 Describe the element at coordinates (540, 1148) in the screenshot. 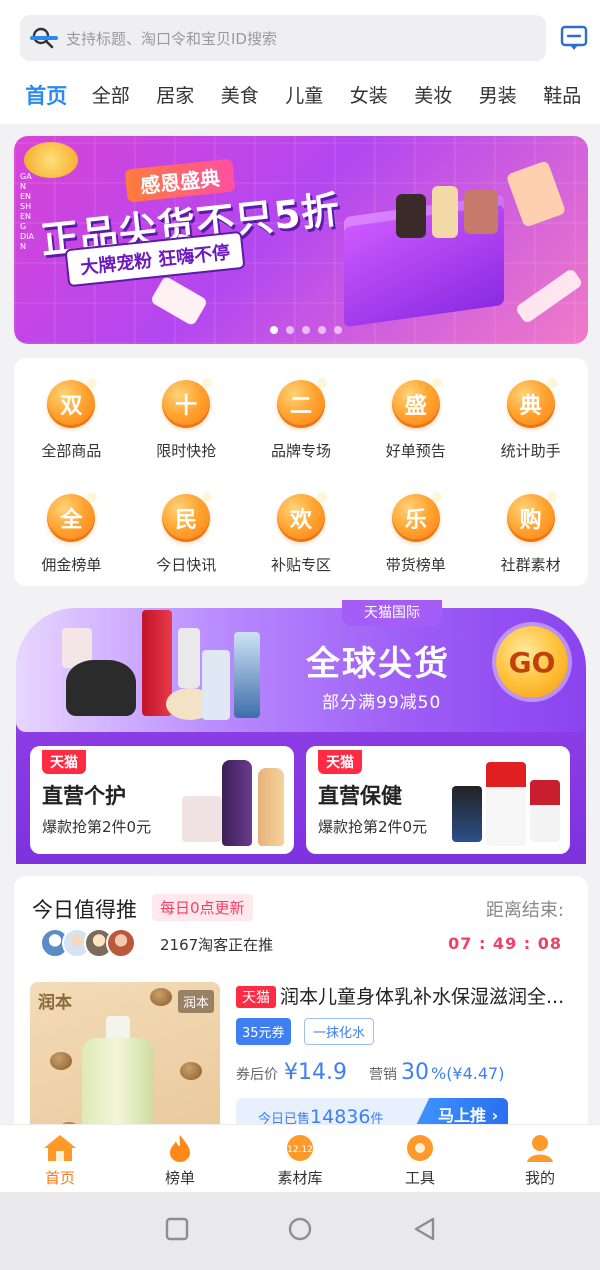

I see `user-icon` at that location.